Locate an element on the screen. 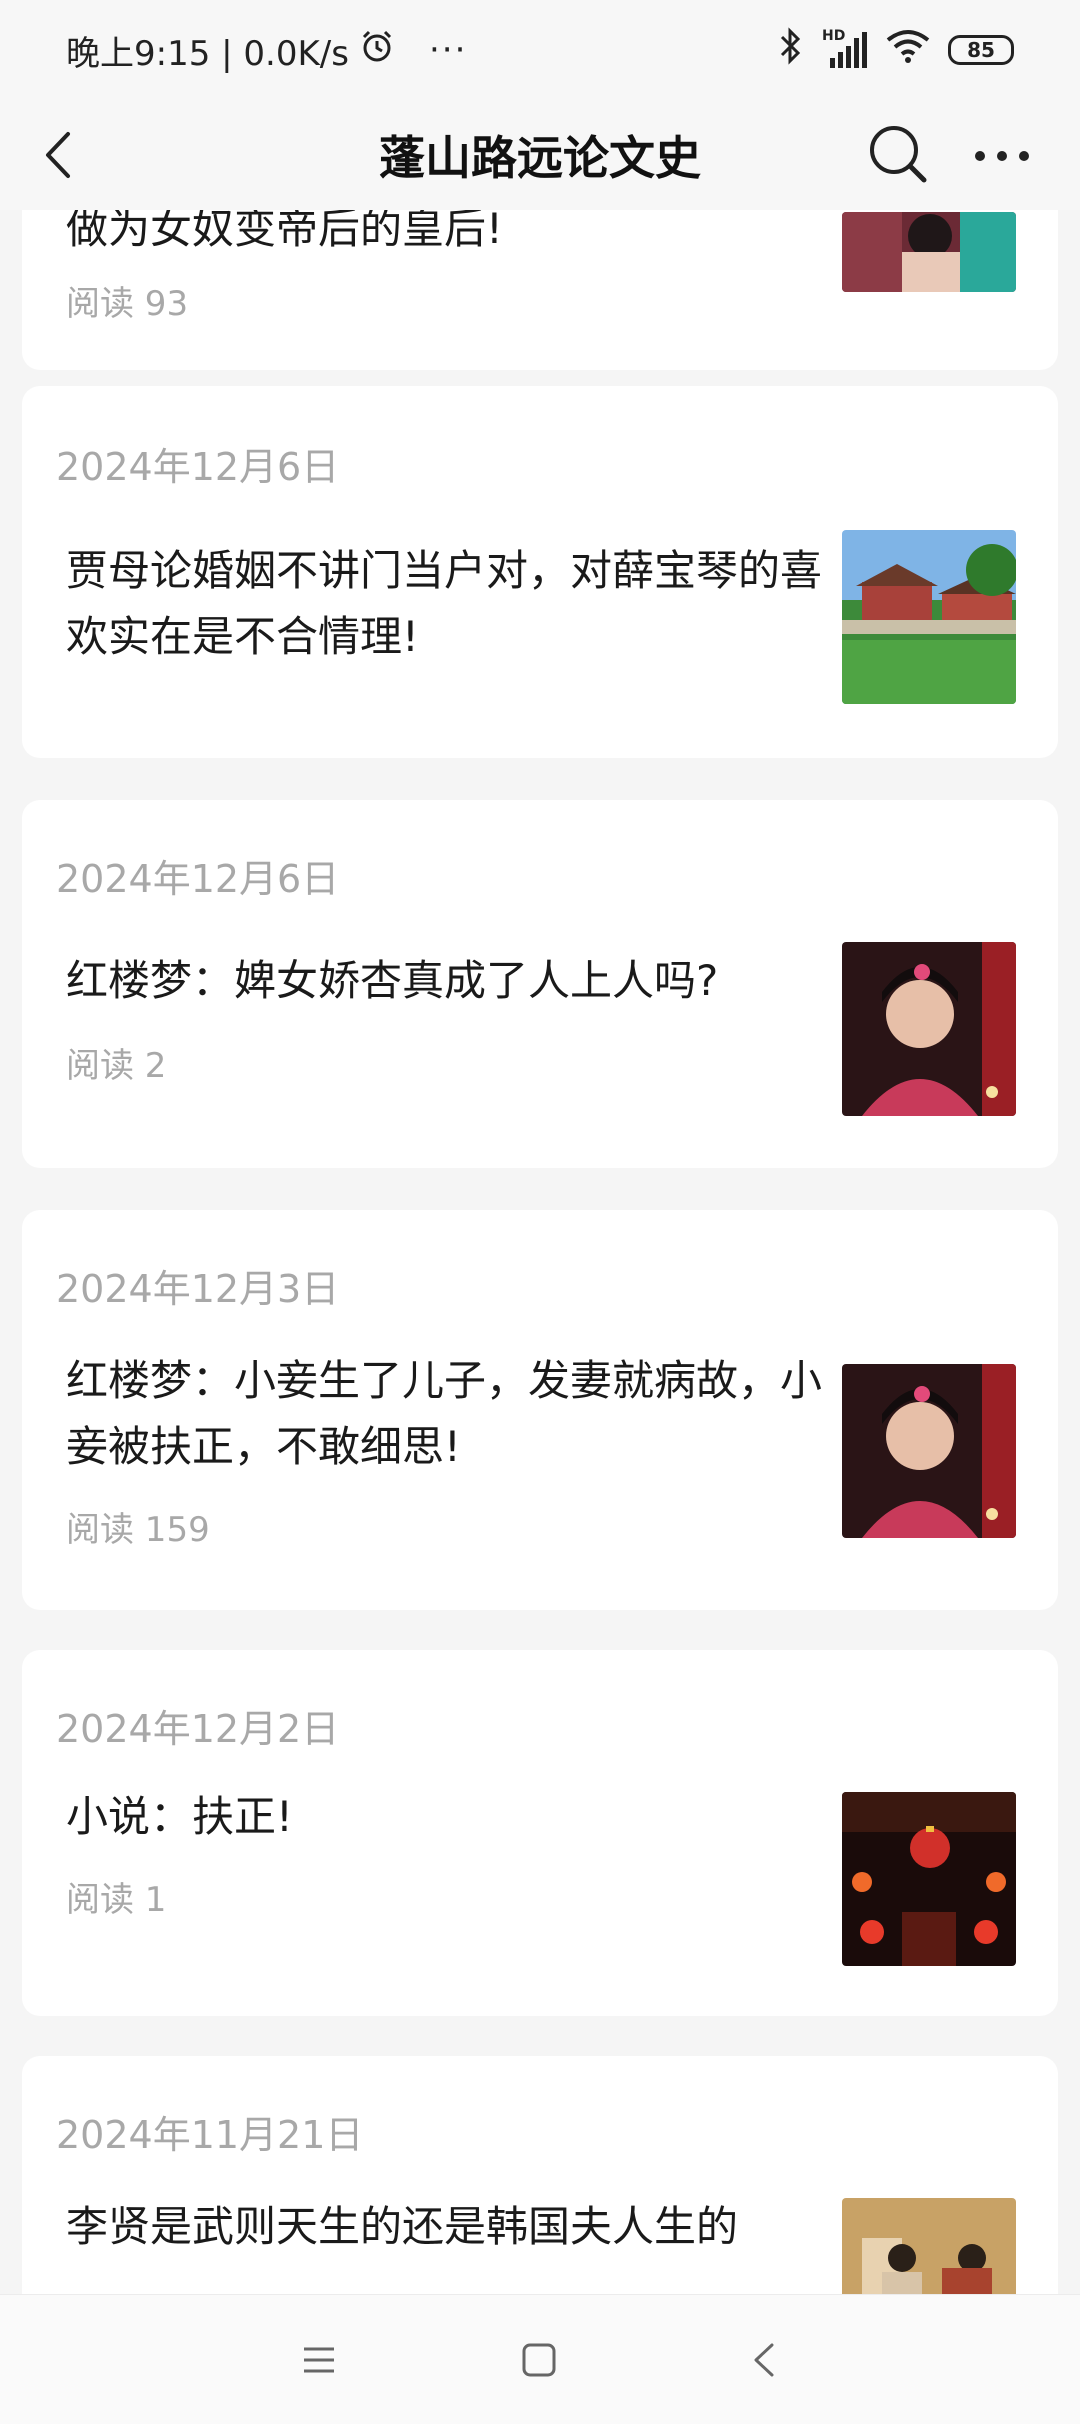  article-read-count: 阅读 1 is located at coordinates (116, 1900).